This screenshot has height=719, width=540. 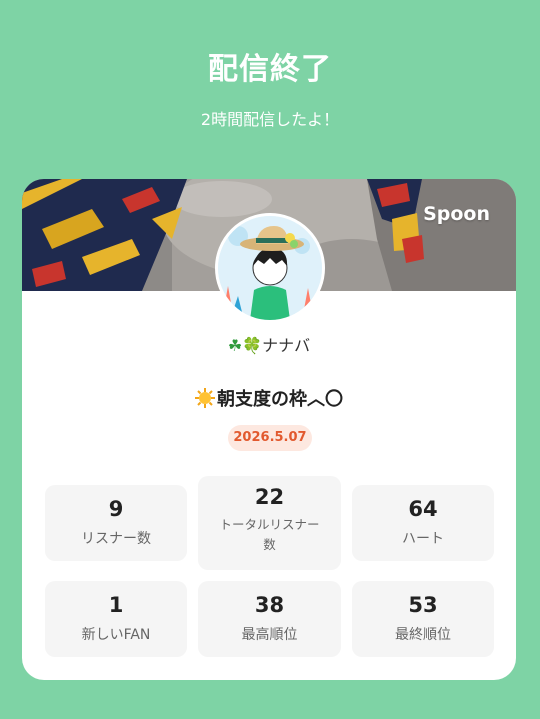 What do you see at coordinates (205, 398) in the screenshot?
I see `sun-icon` at bounding box center [205, 398].